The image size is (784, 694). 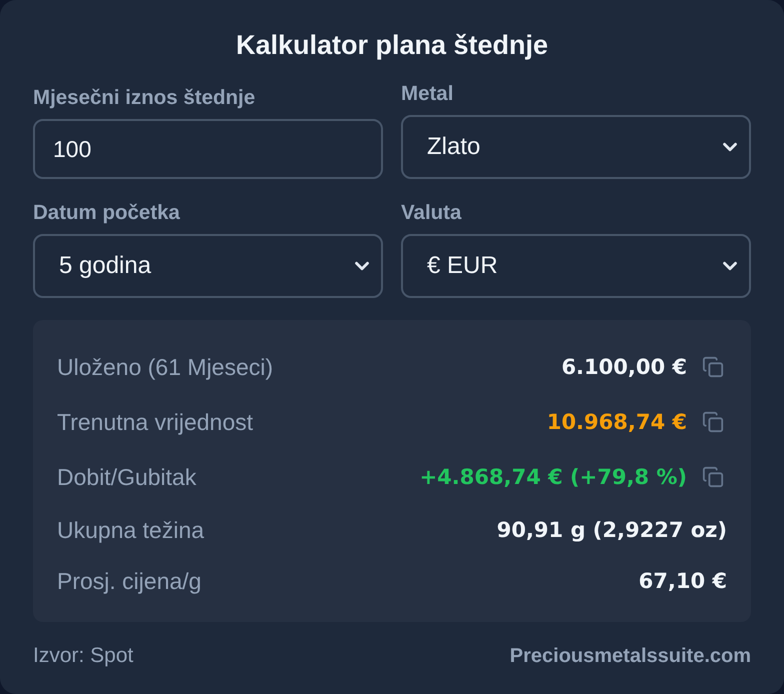 What do you see at coordinates (427, 94) in the screenshot?
I see `field-label: Metal` at bounding box center [427, 94].